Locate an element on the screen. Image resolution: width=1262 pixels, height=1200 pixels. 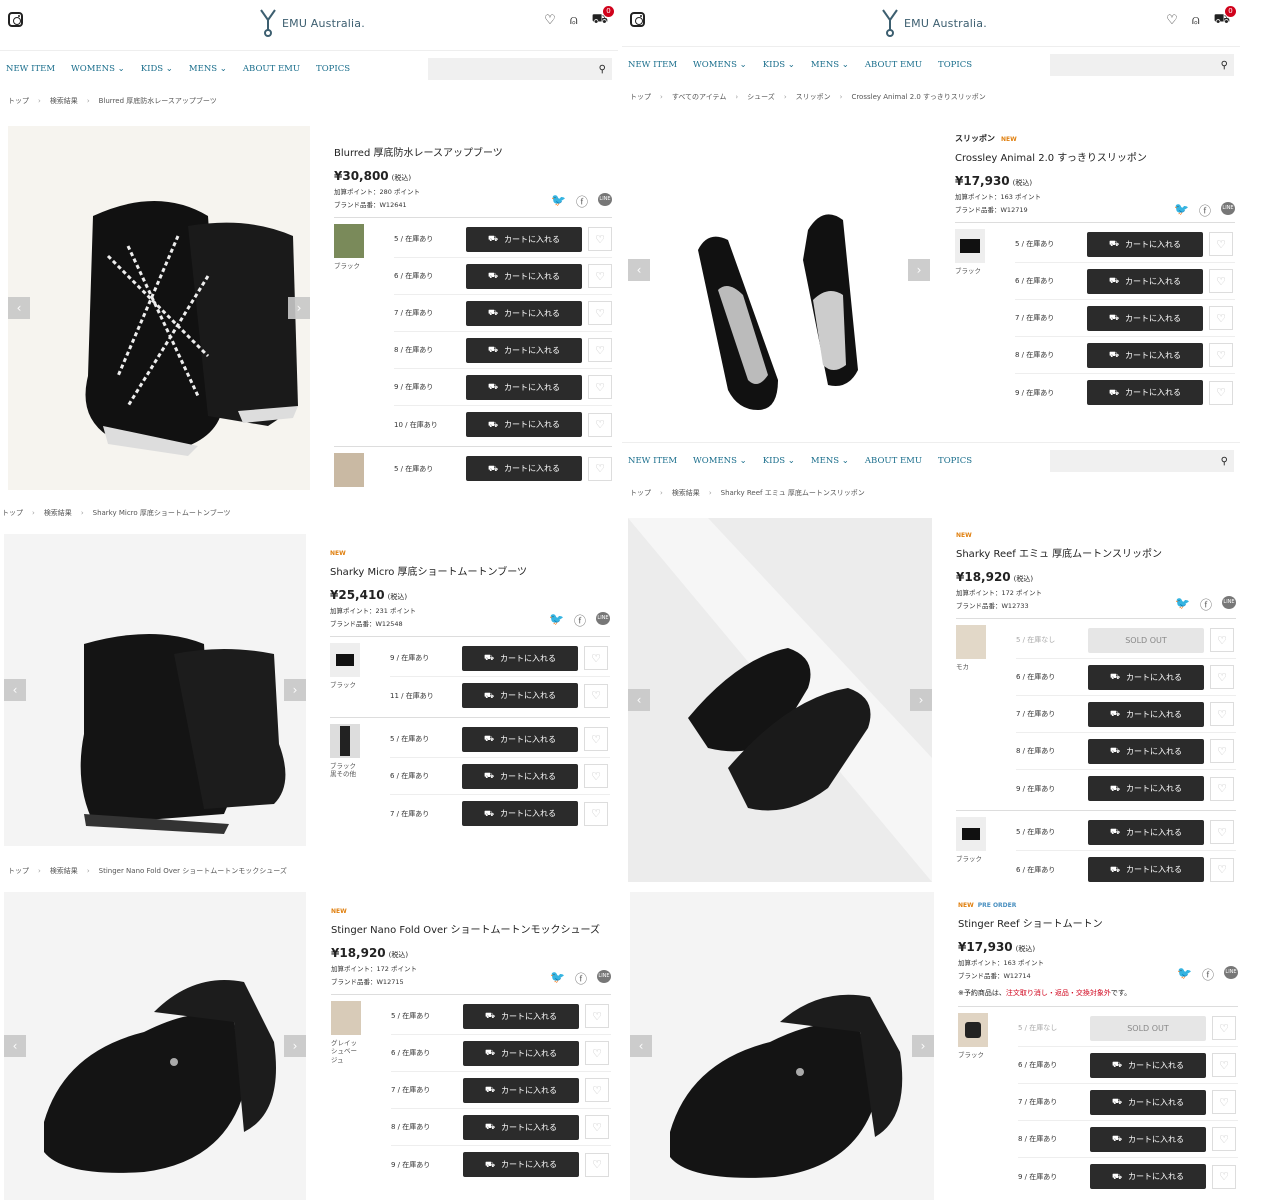
search-icon: ⚲ is located at coordinates (1224, 65).